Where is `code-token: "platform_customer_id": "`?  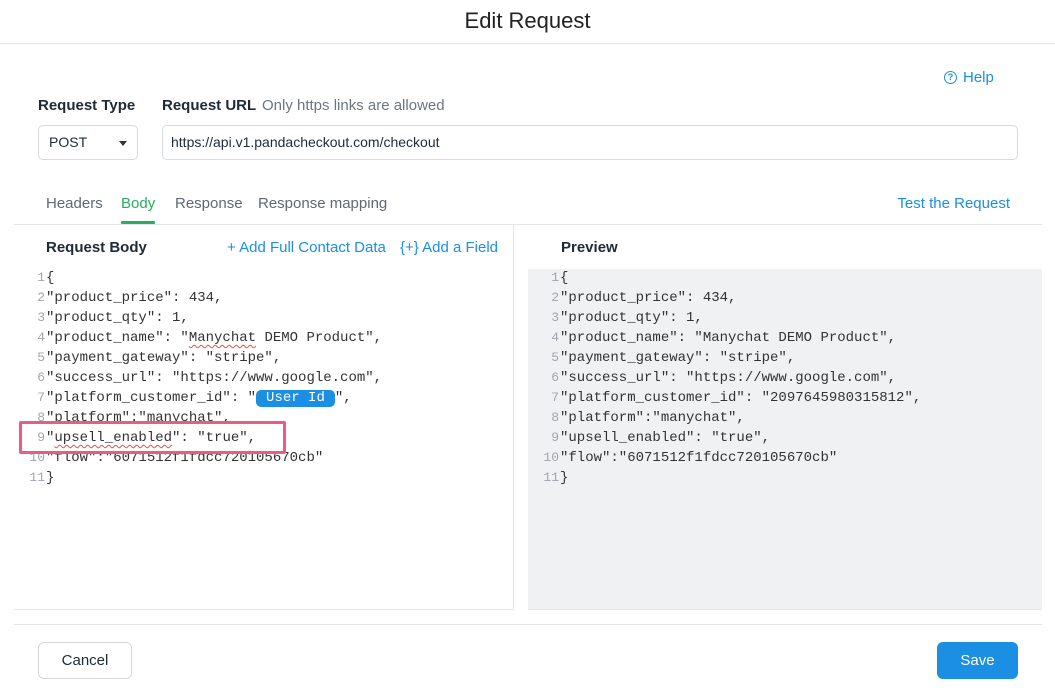 code-token: "platform_customer_id": " is located at coordinates (151, 398).